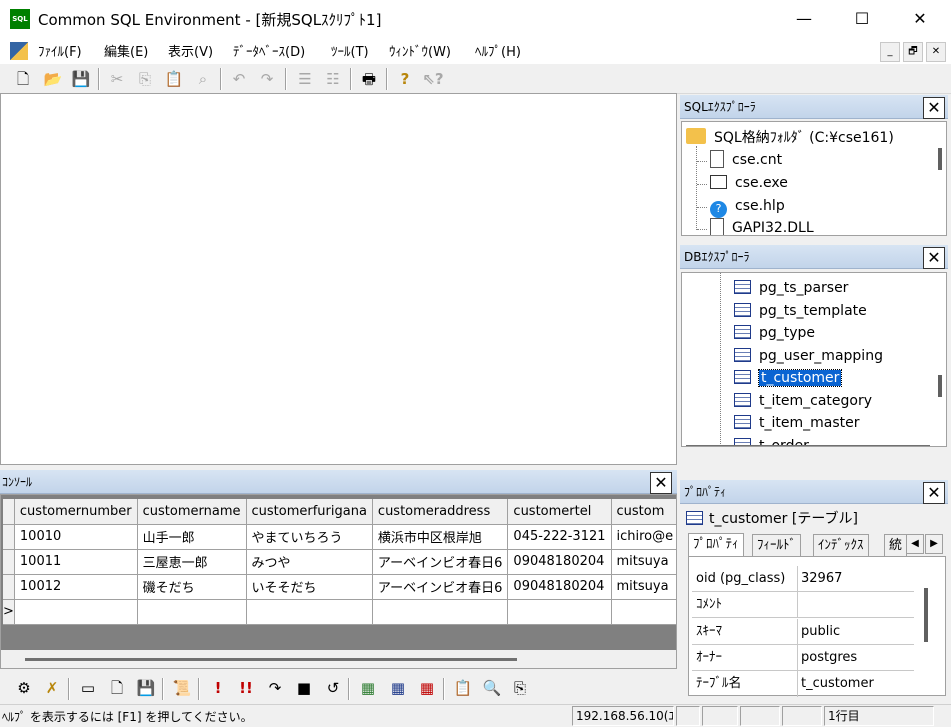 This screenshot has height=727, width=951. What do you see at coordinates (661, 483) in the screenshot?
I see `console-close-icon: ✕` at bounding box center [661, 483].